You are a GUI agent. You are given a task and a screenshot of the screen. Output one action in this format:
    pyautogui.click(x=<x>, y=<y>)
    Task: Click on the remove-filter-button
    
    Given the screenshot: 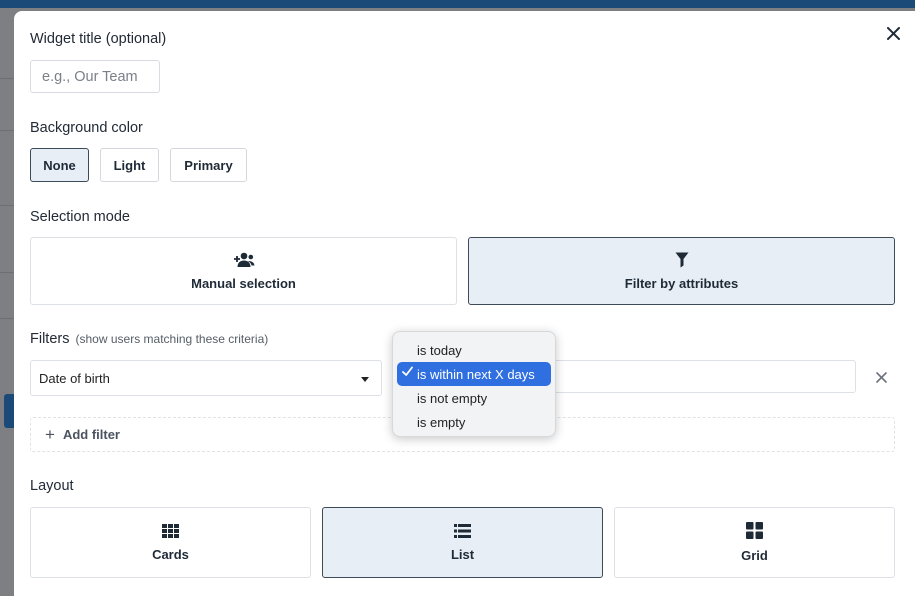 What is the action you would take?
    pyautogui.click(x=881, y=377)
    